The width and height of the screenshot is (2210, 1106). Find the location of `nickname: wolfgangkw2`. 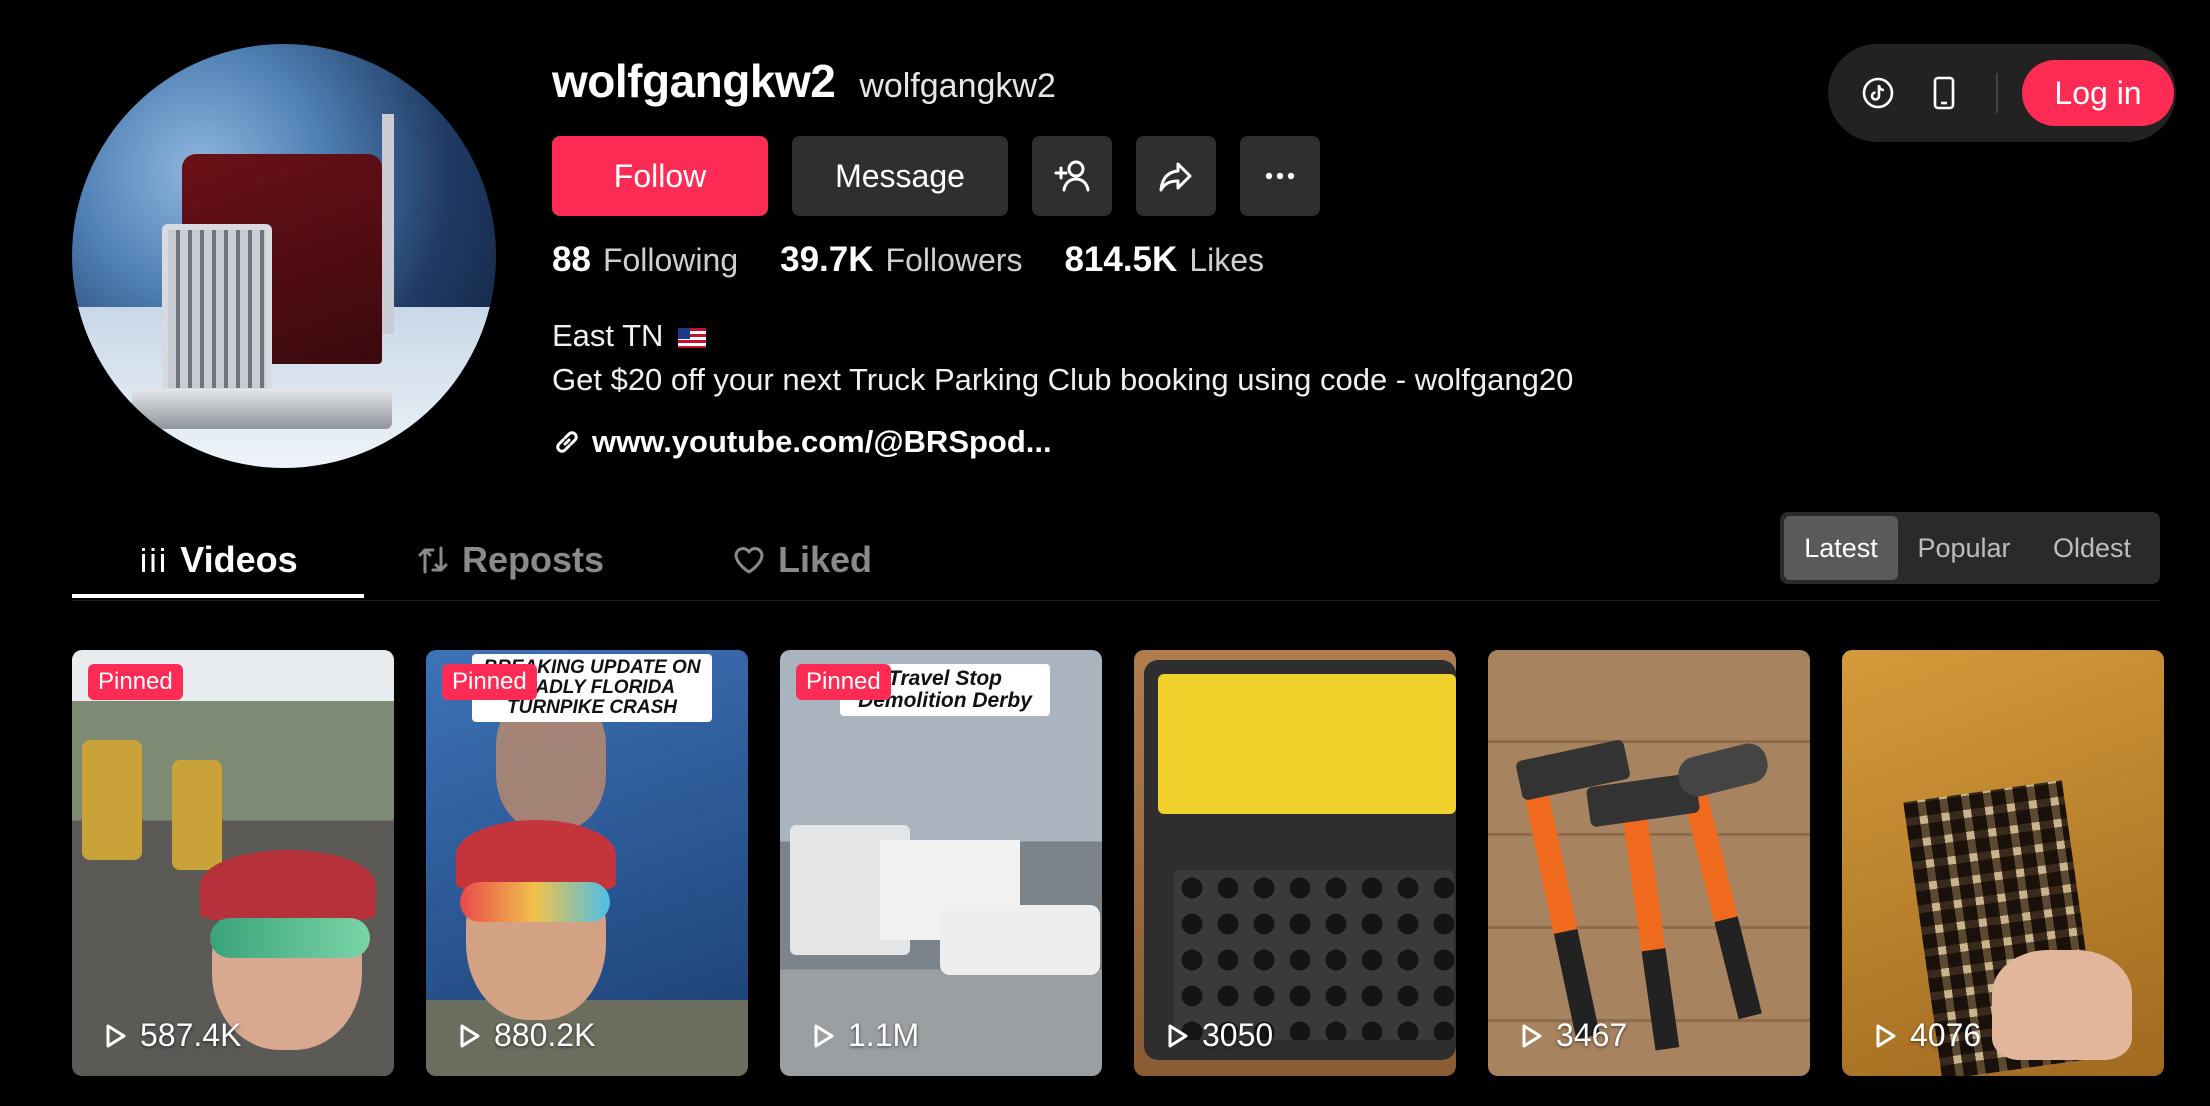

nickname: wolfgangkw2 is located at coordinates (957, 86).